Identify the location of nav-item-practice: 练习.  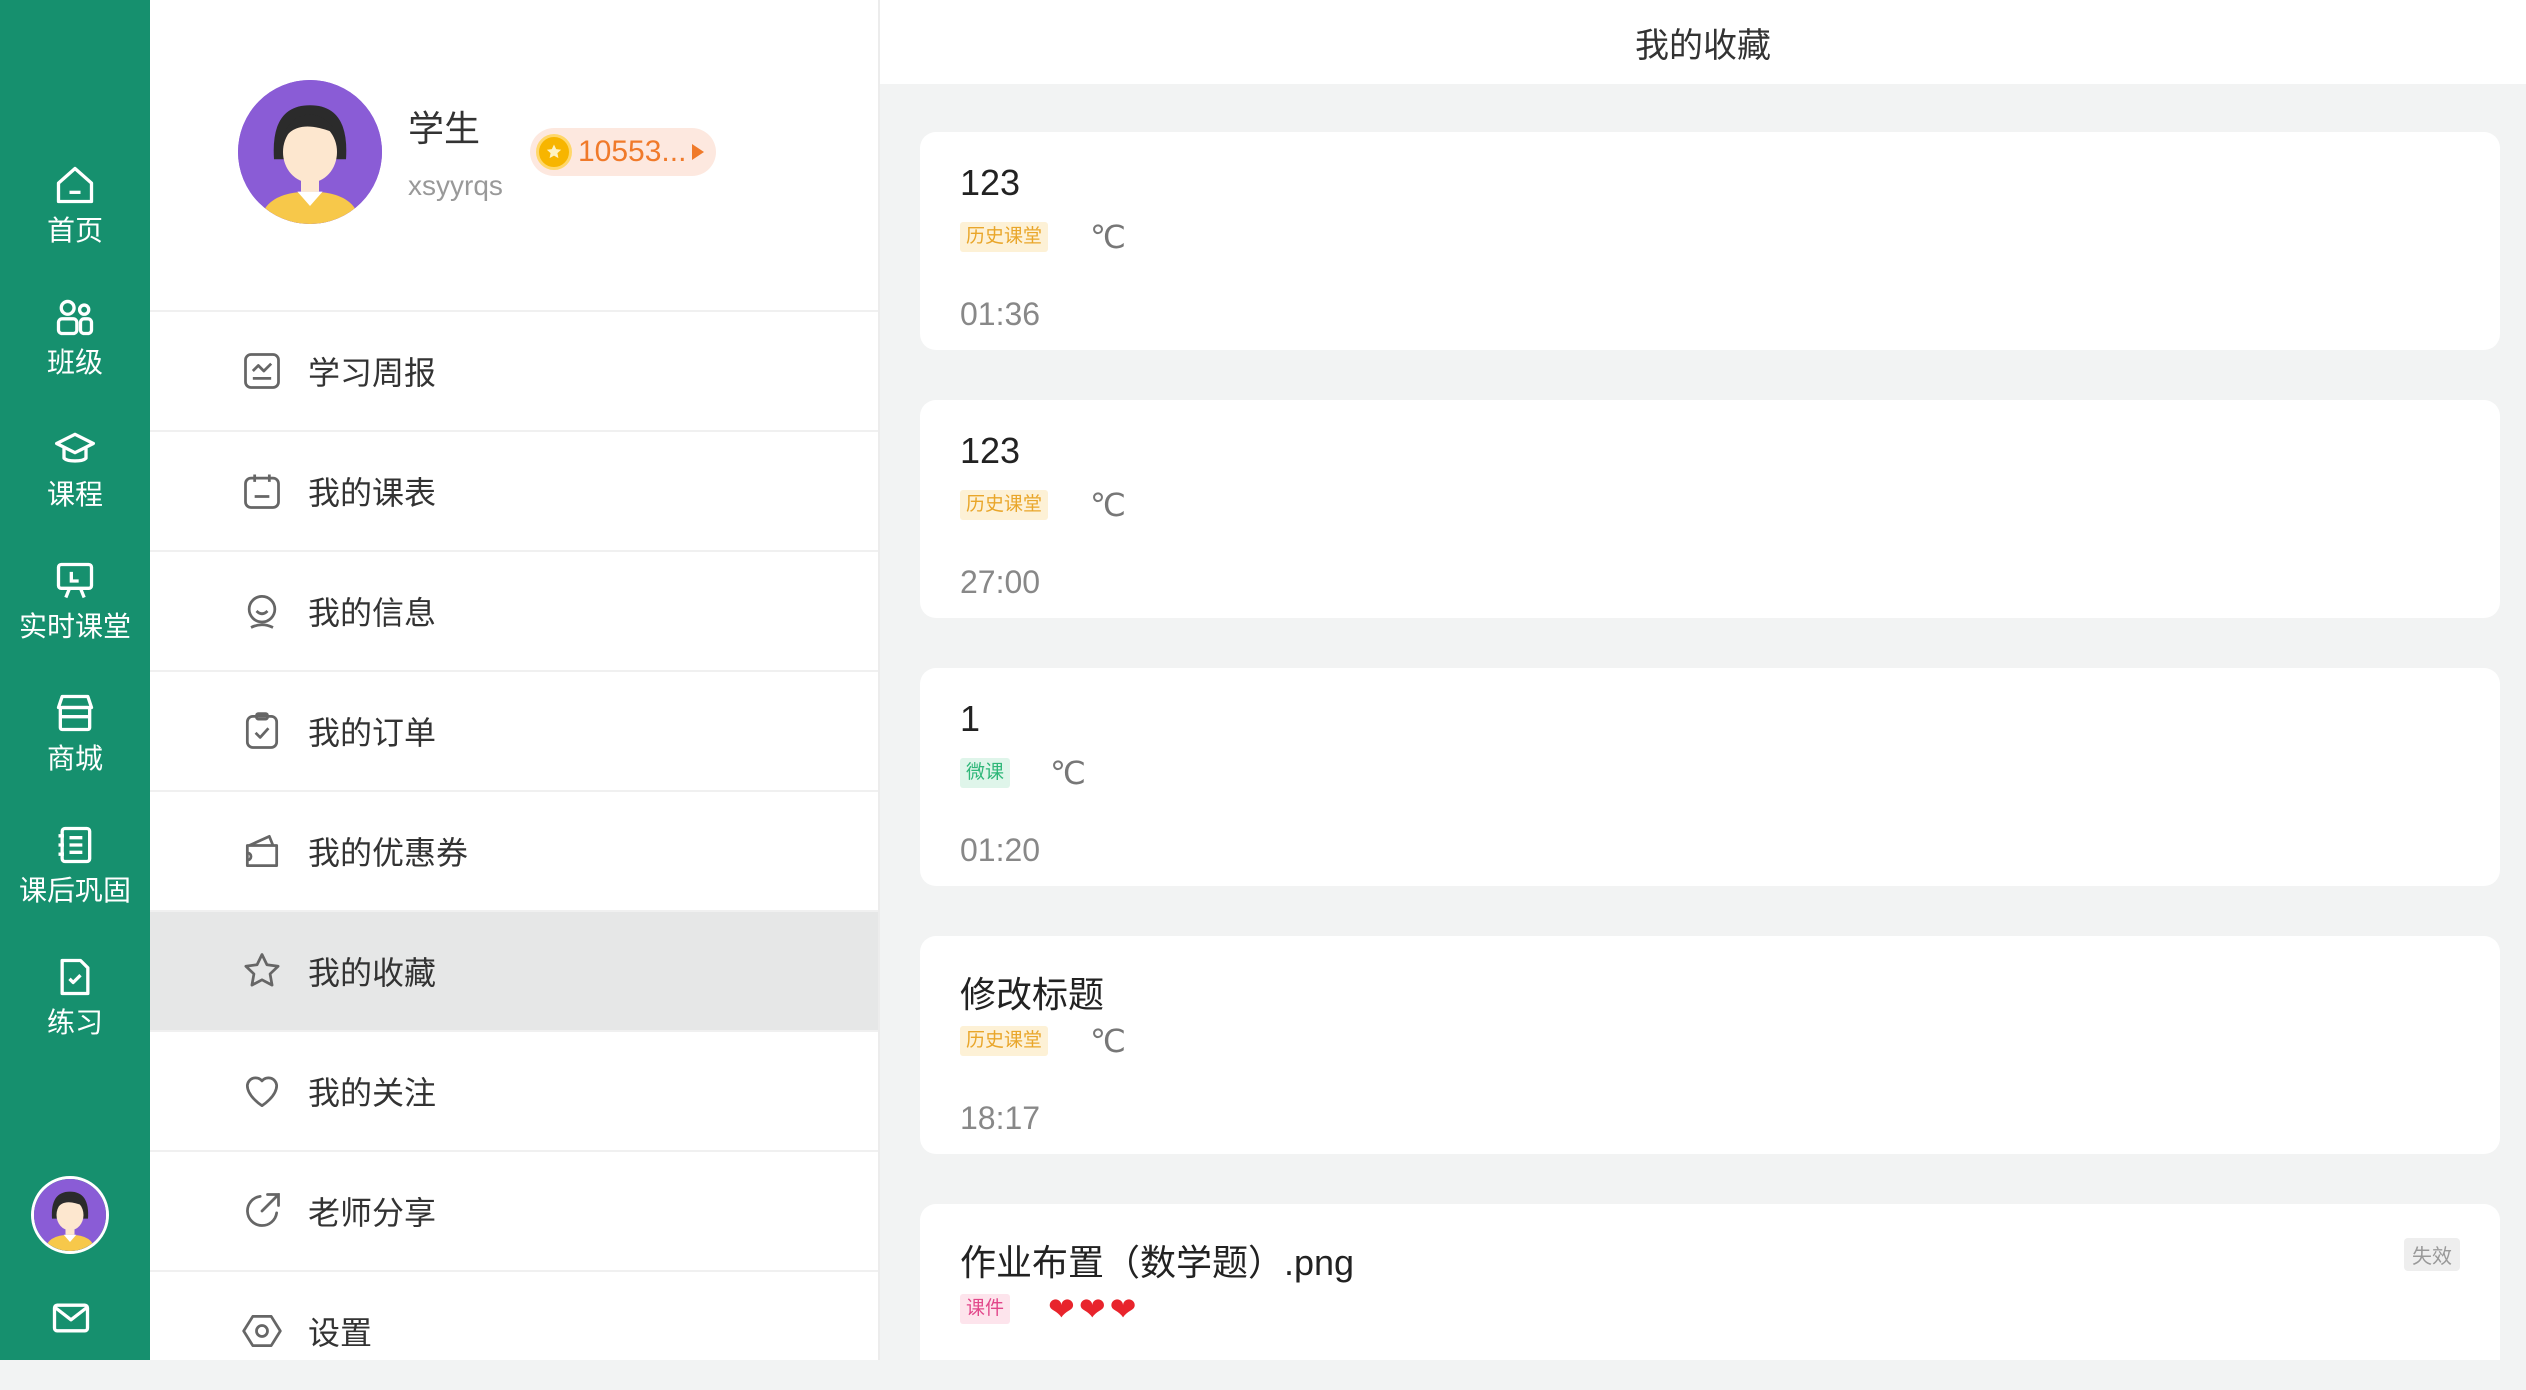
(75, 997).